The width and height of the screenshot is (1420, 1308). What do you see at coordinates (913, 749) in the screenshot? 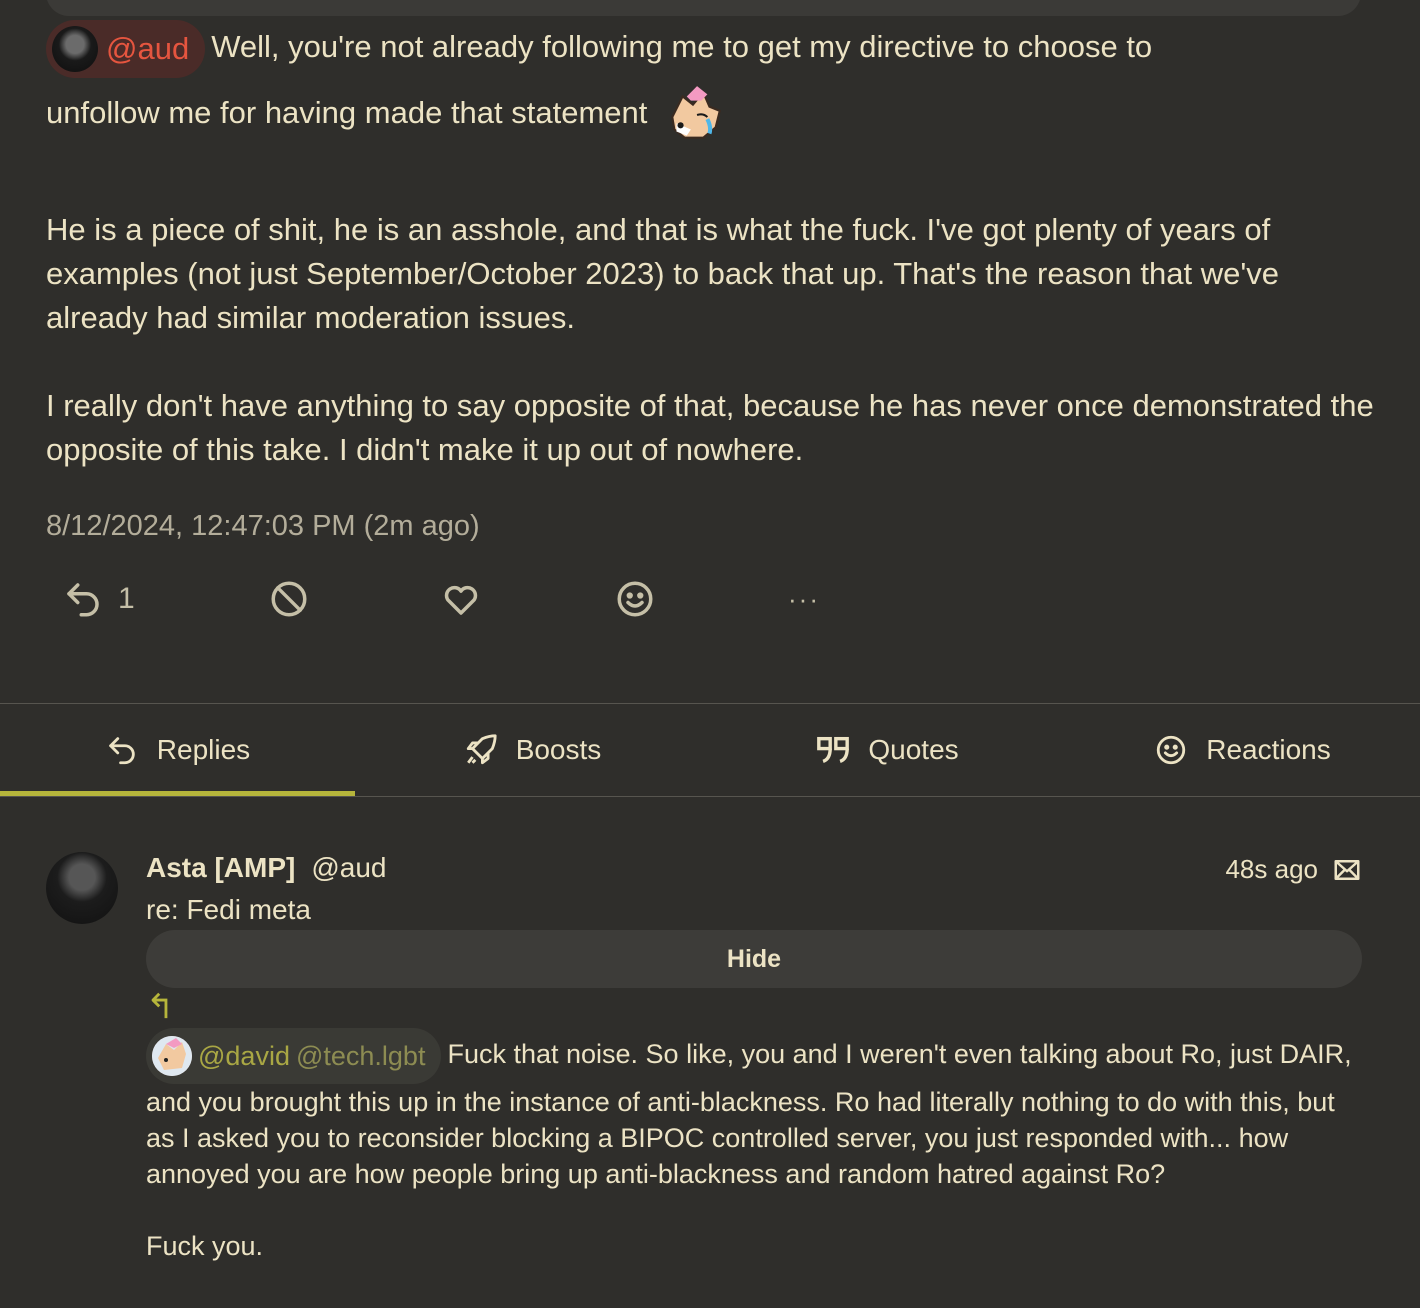
I see `tab-label: Quotes` at bounding box center [913, 749].